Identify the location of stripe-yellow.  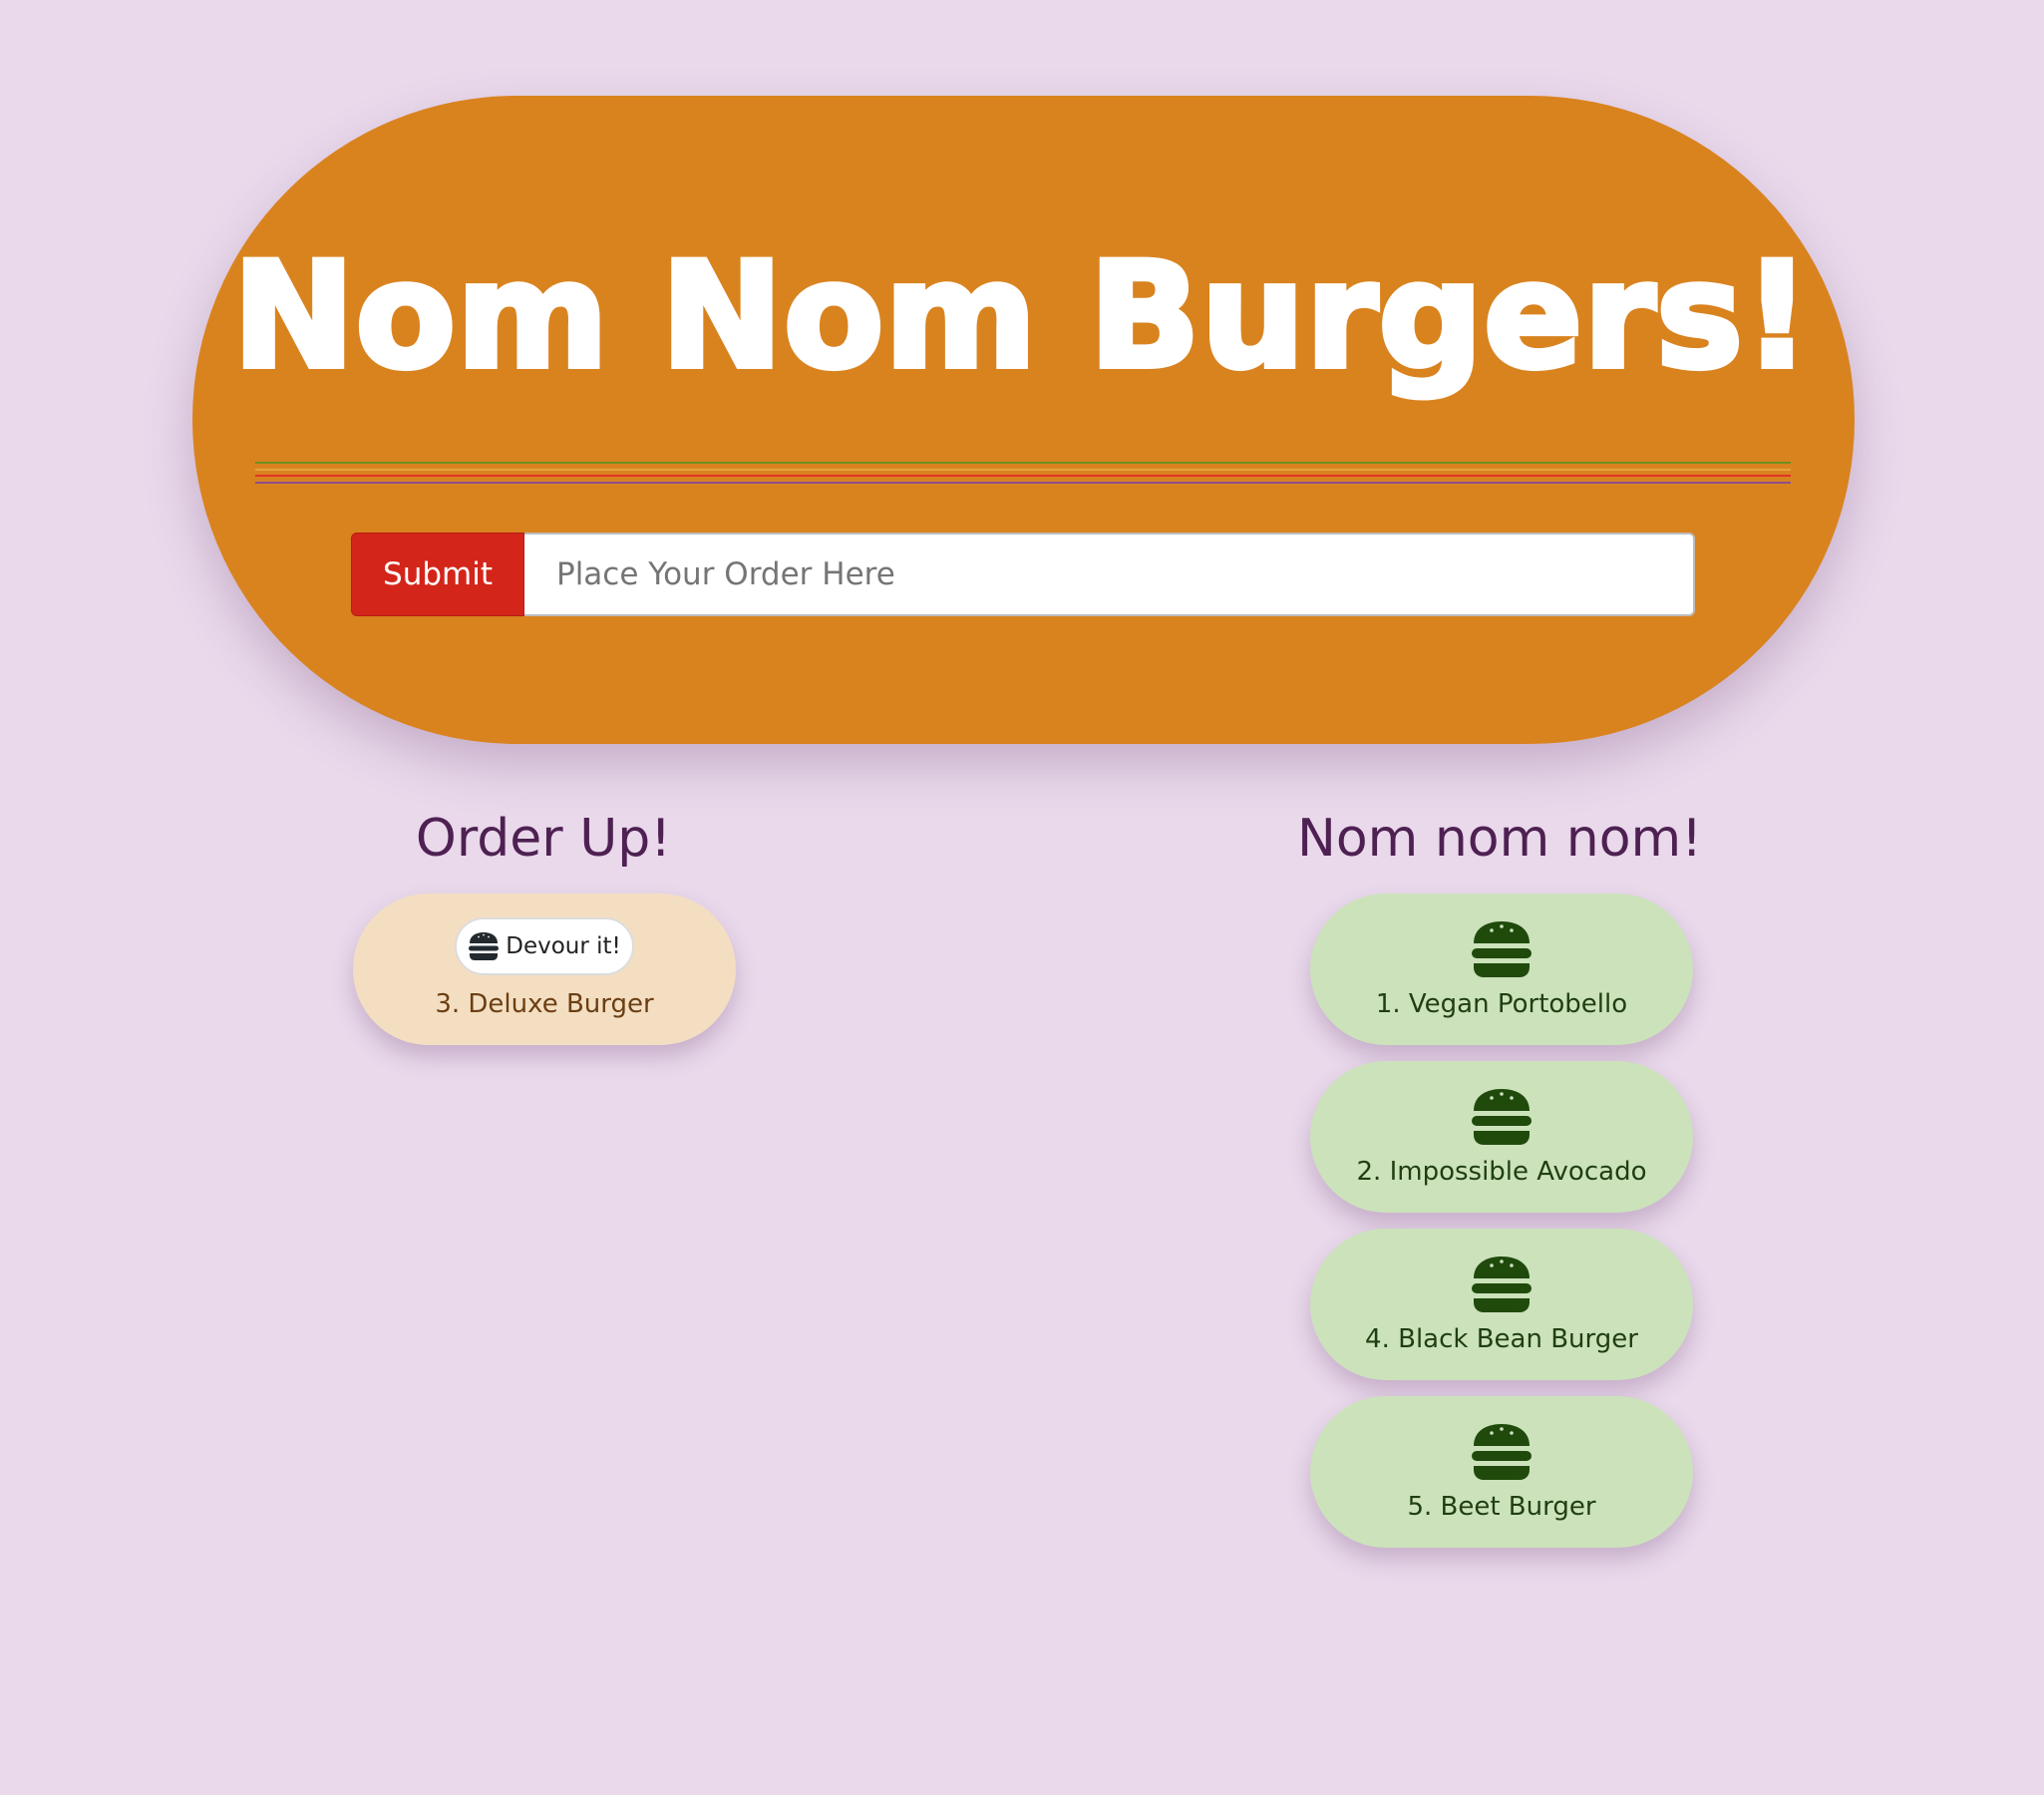
(1023, 470).